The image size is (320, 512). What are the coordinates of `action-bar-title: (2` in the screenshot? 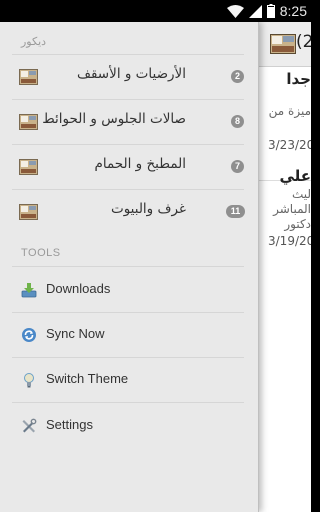 It's located at (303, 42).